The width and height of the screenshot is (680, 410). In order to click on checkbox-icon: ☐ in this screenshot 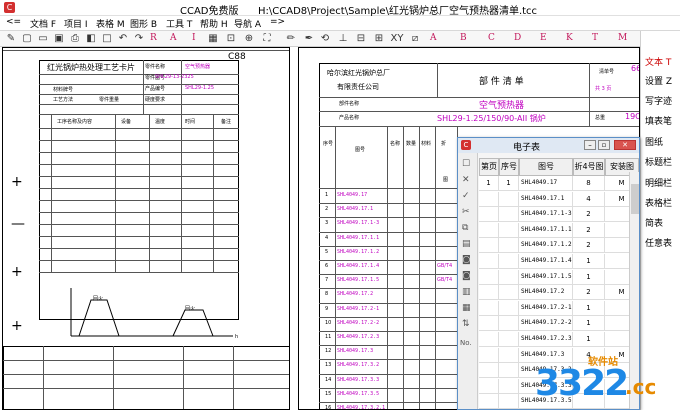, I will do `click(466, 164)`.